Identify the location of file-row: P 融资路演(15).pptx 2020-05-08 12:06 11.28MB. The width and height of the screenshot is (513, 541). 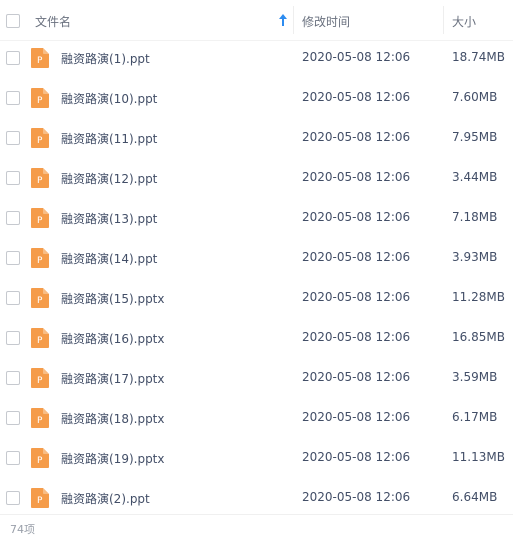
(256, 298).